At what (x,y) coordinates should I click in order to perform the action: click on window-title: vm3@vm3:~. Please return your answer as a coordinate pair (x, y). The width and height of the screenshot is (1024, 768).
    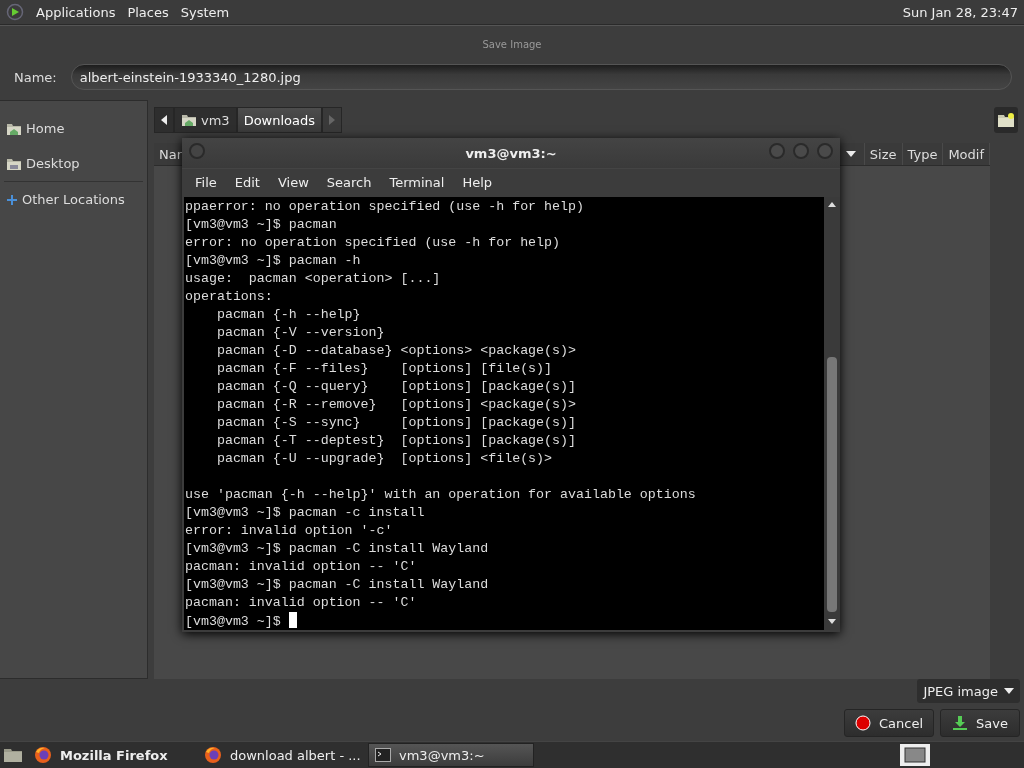
    Looking at the image, I should click on (511, 153).